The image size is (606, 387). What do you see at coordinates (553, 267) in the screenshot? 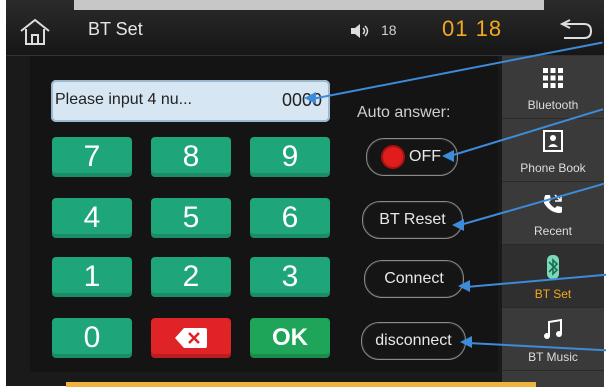
I see `bluetooth-icon` at bounding box center [553, 267].